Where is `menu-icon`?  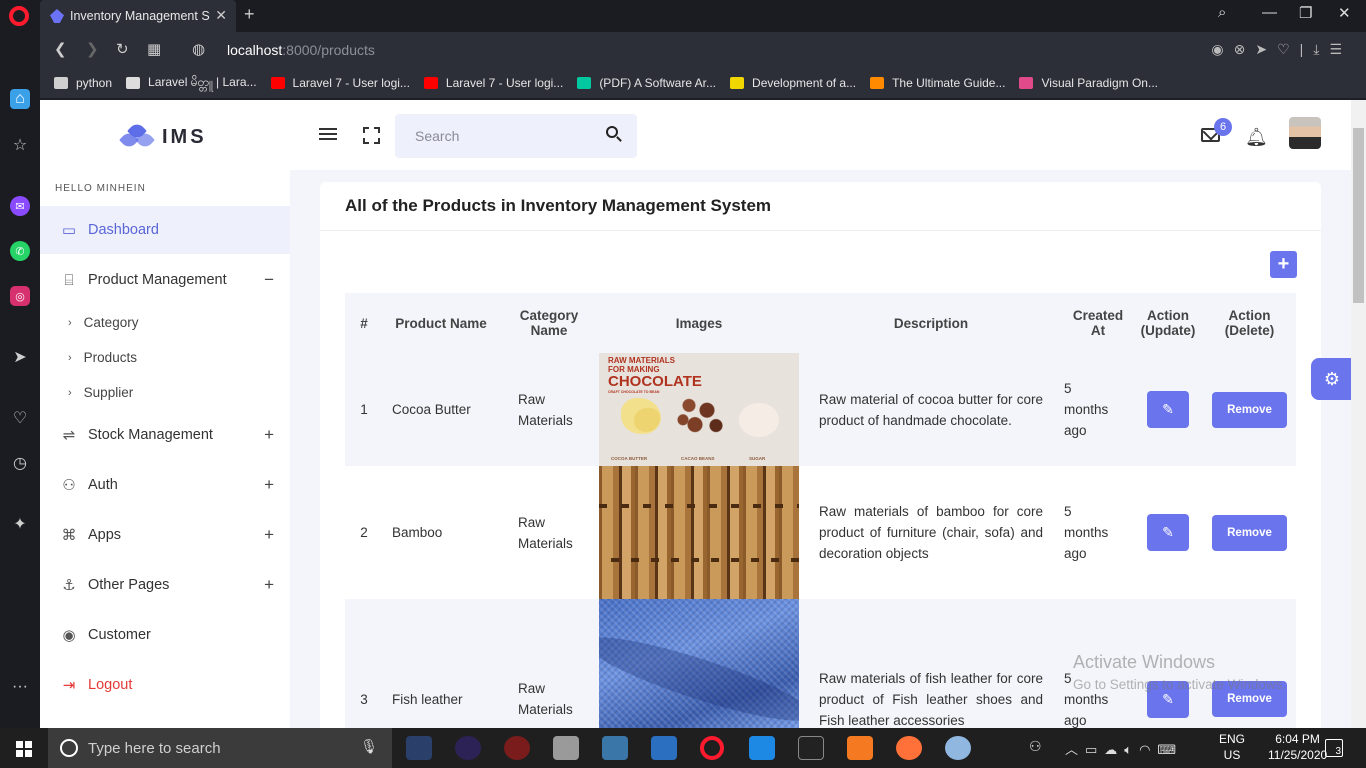 menu-icon is located at coordinates (328, 135).